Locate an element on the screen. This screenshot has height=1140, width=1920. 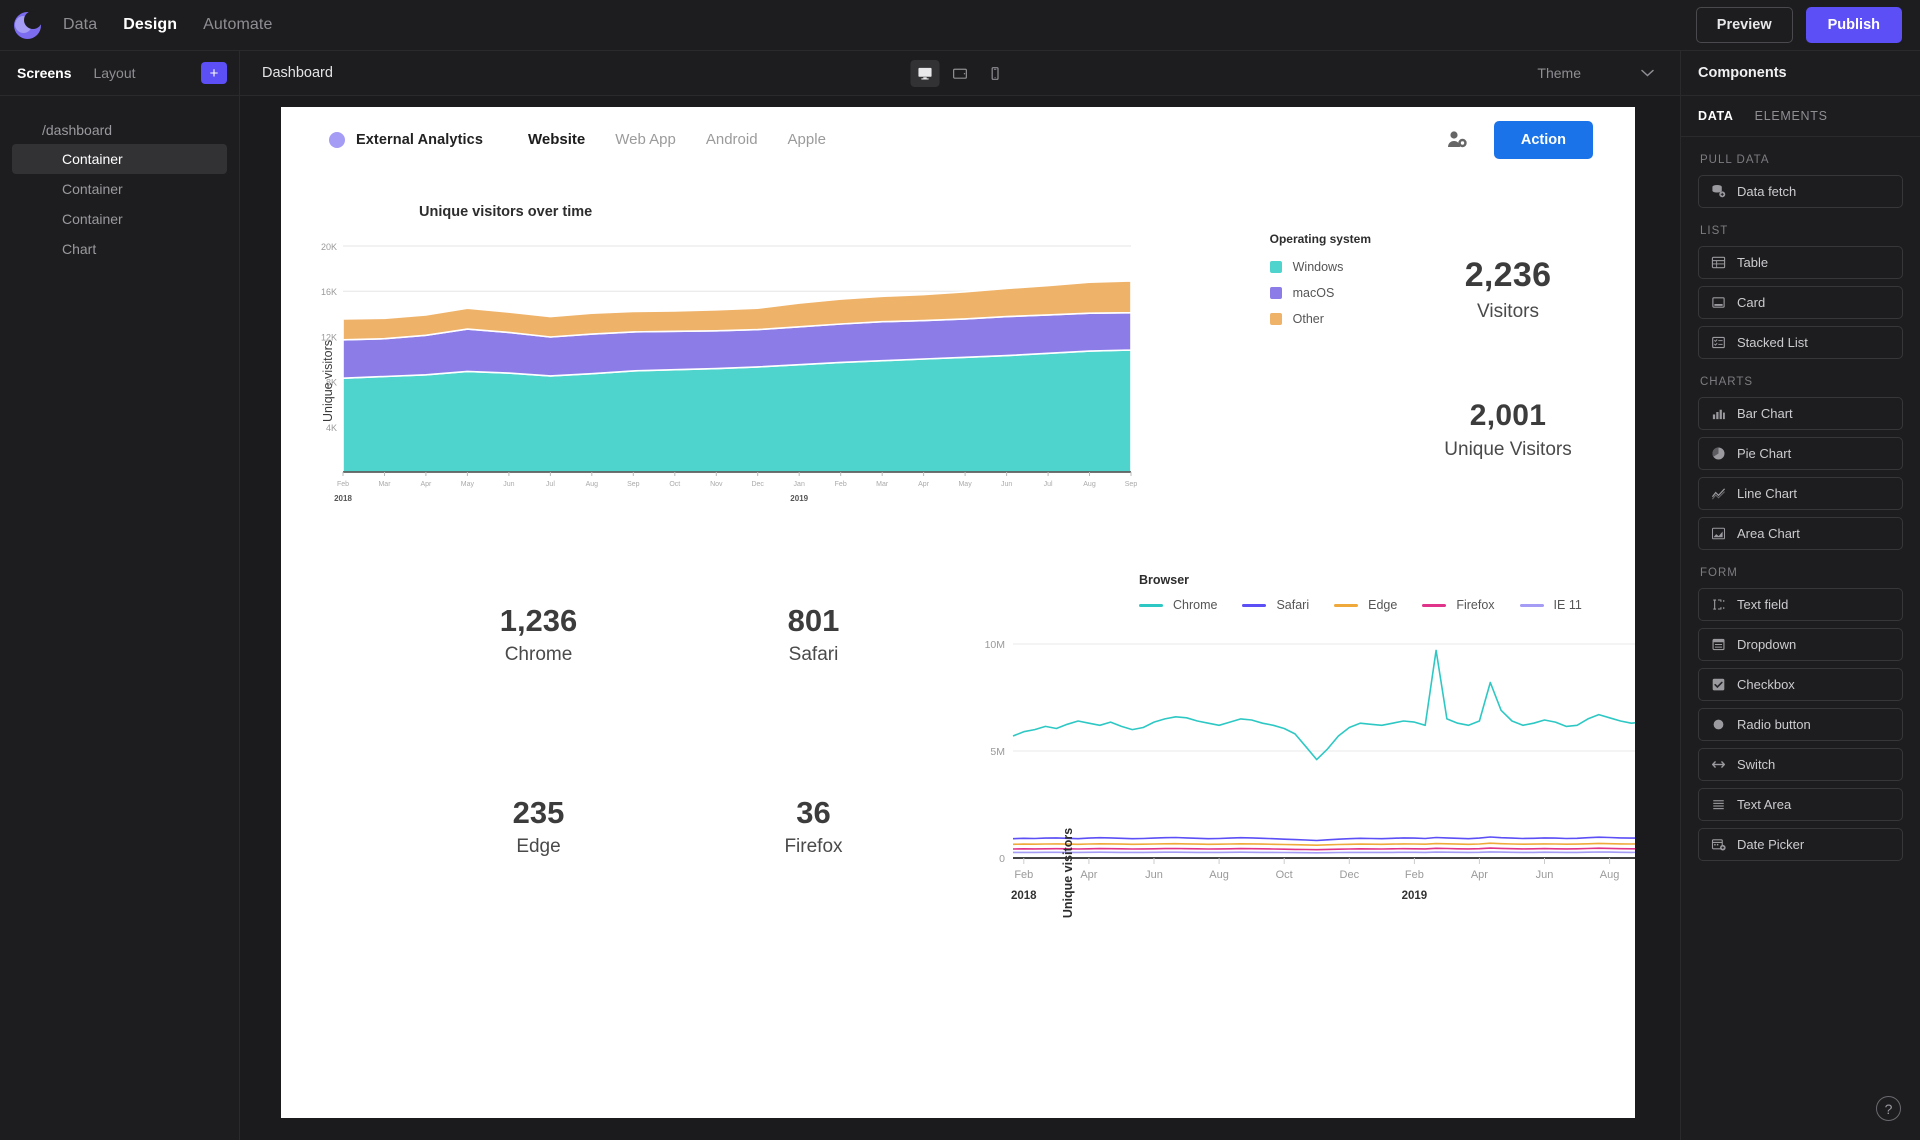
browser-stat-edge-value: 235 is located at coordinates (538, 812).